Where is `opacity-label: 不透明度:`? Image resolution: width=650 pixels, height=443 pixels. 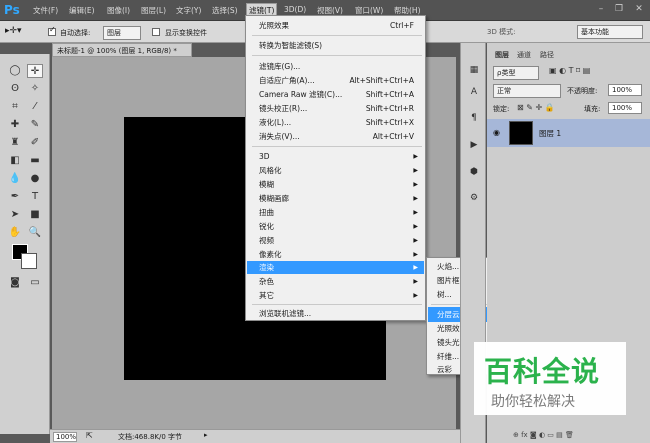
opacity-label: 不透明度: is located at coordinates (582, 91).